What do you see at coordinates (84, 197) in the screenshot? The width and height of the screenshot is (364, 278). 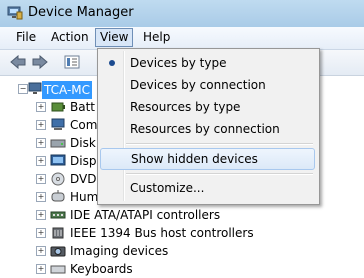 I see `tree-item-label: Hum` at bounding box center [84, 197].